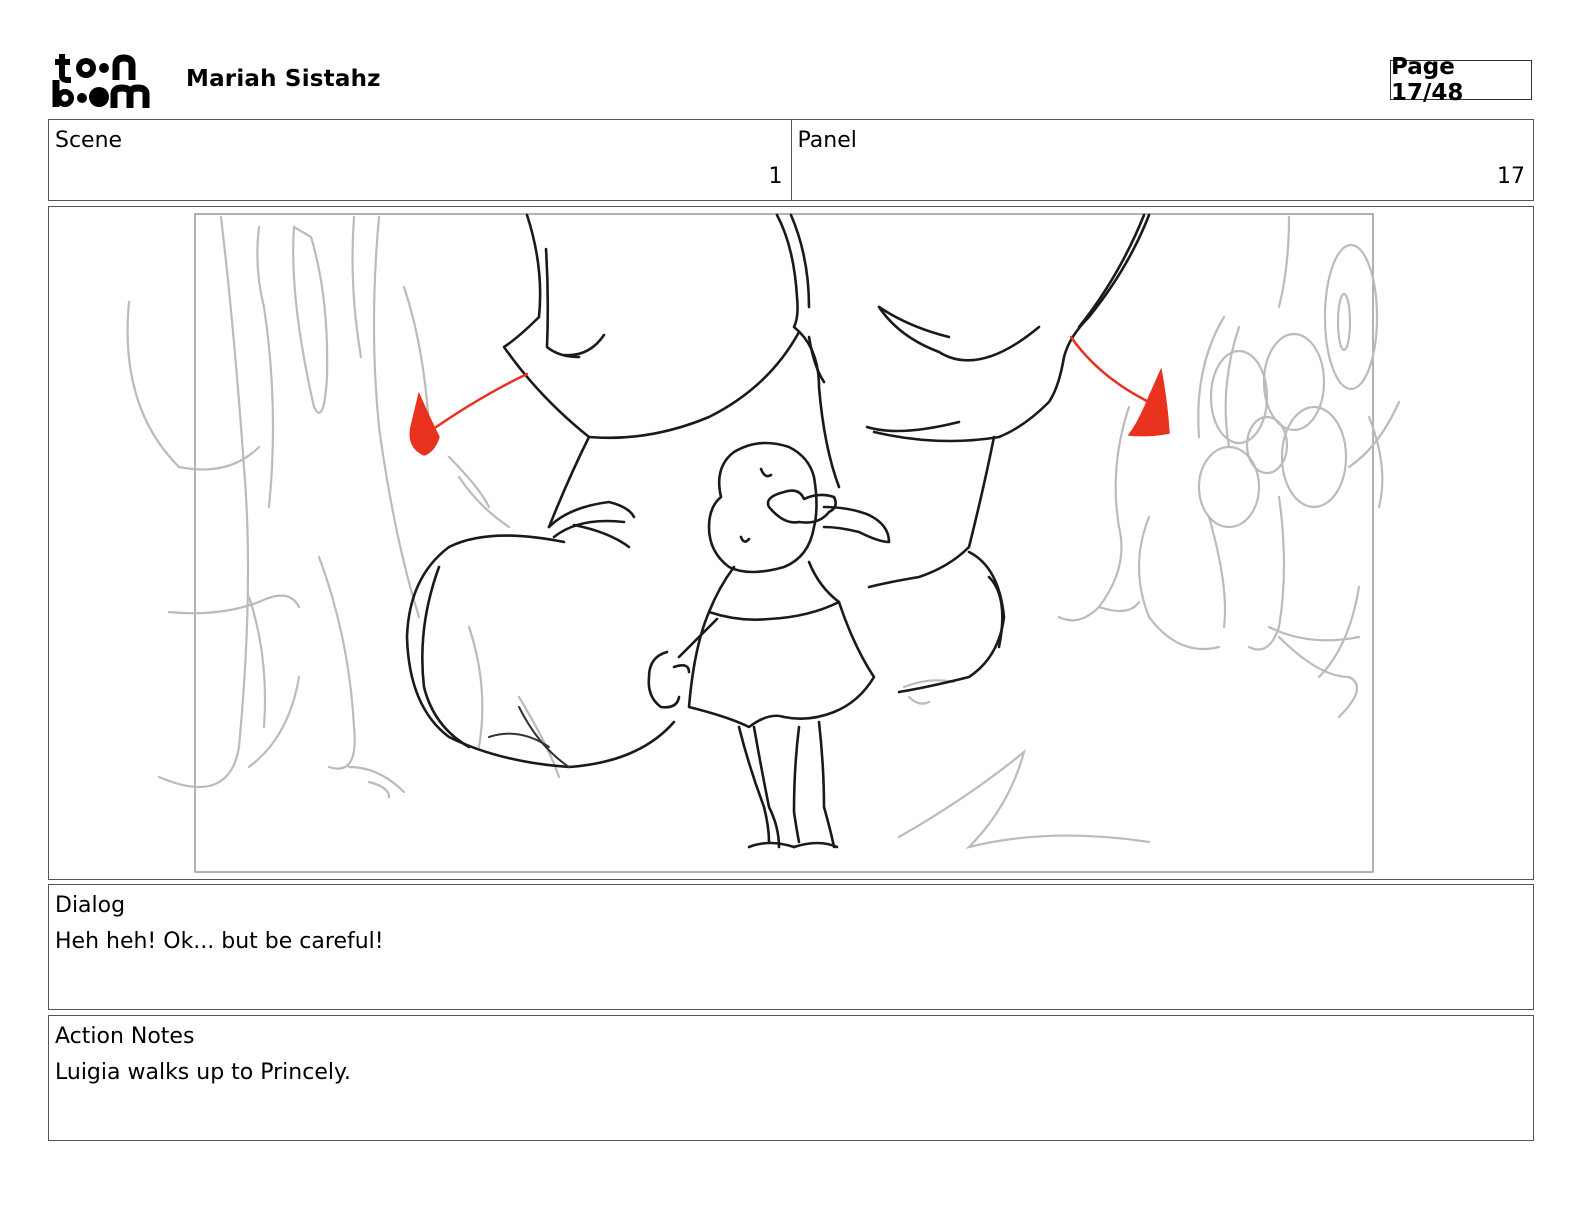 Image resolution: width=1584 pixels, height=1224 pixels. What do you see at coordinates (90, 905) in the screenshot?
I see `dialog-label: Dialog` at bounding box center [90, 905].